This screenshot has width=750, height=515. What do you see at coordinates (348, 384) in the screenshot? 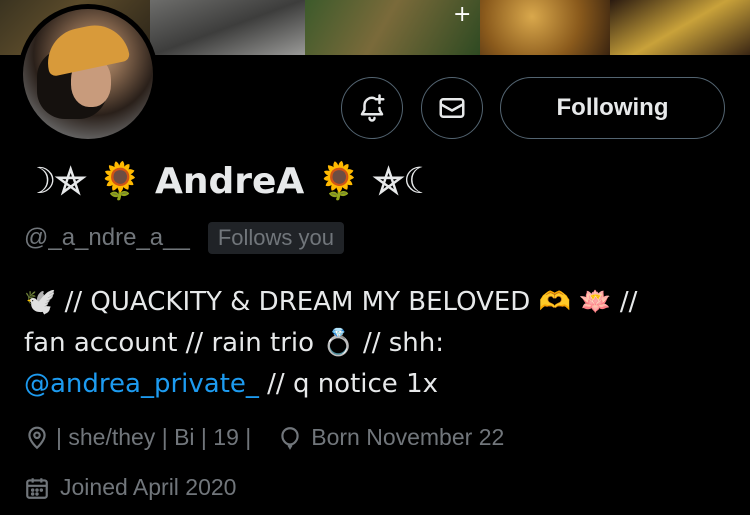
I see `bio-line-3-text: // q notice 1x` at bounding box center [348, 384].